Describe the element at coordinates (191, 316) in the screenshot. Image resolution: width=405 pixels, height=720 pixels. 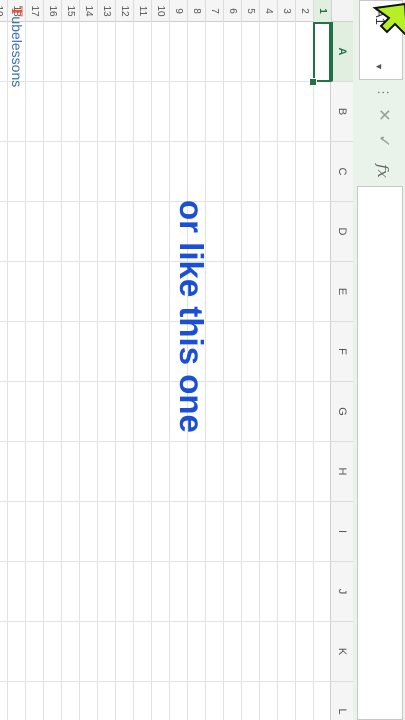
I see `overlay-caption: or like this one` at that location.